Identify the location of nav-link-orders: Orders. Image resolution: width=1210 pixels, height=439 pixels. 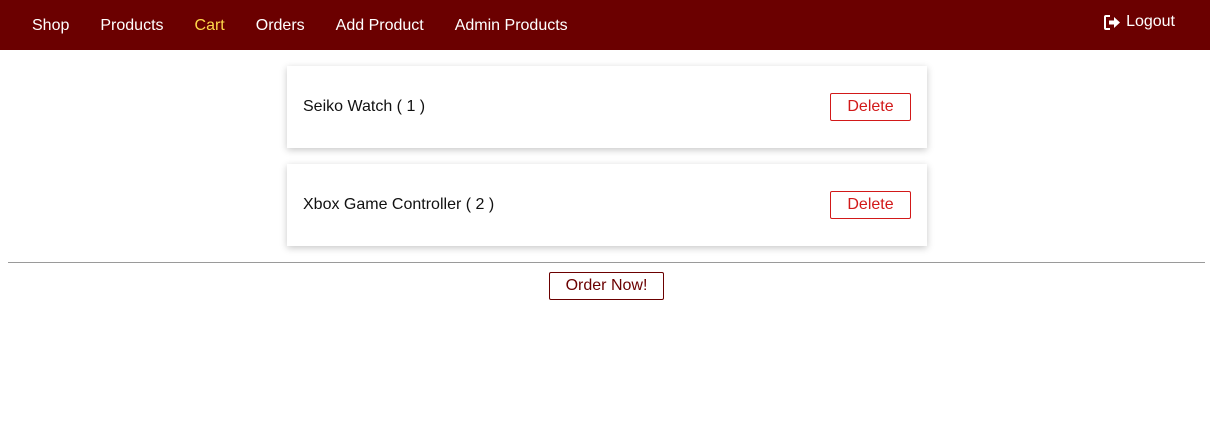
(280, 25).